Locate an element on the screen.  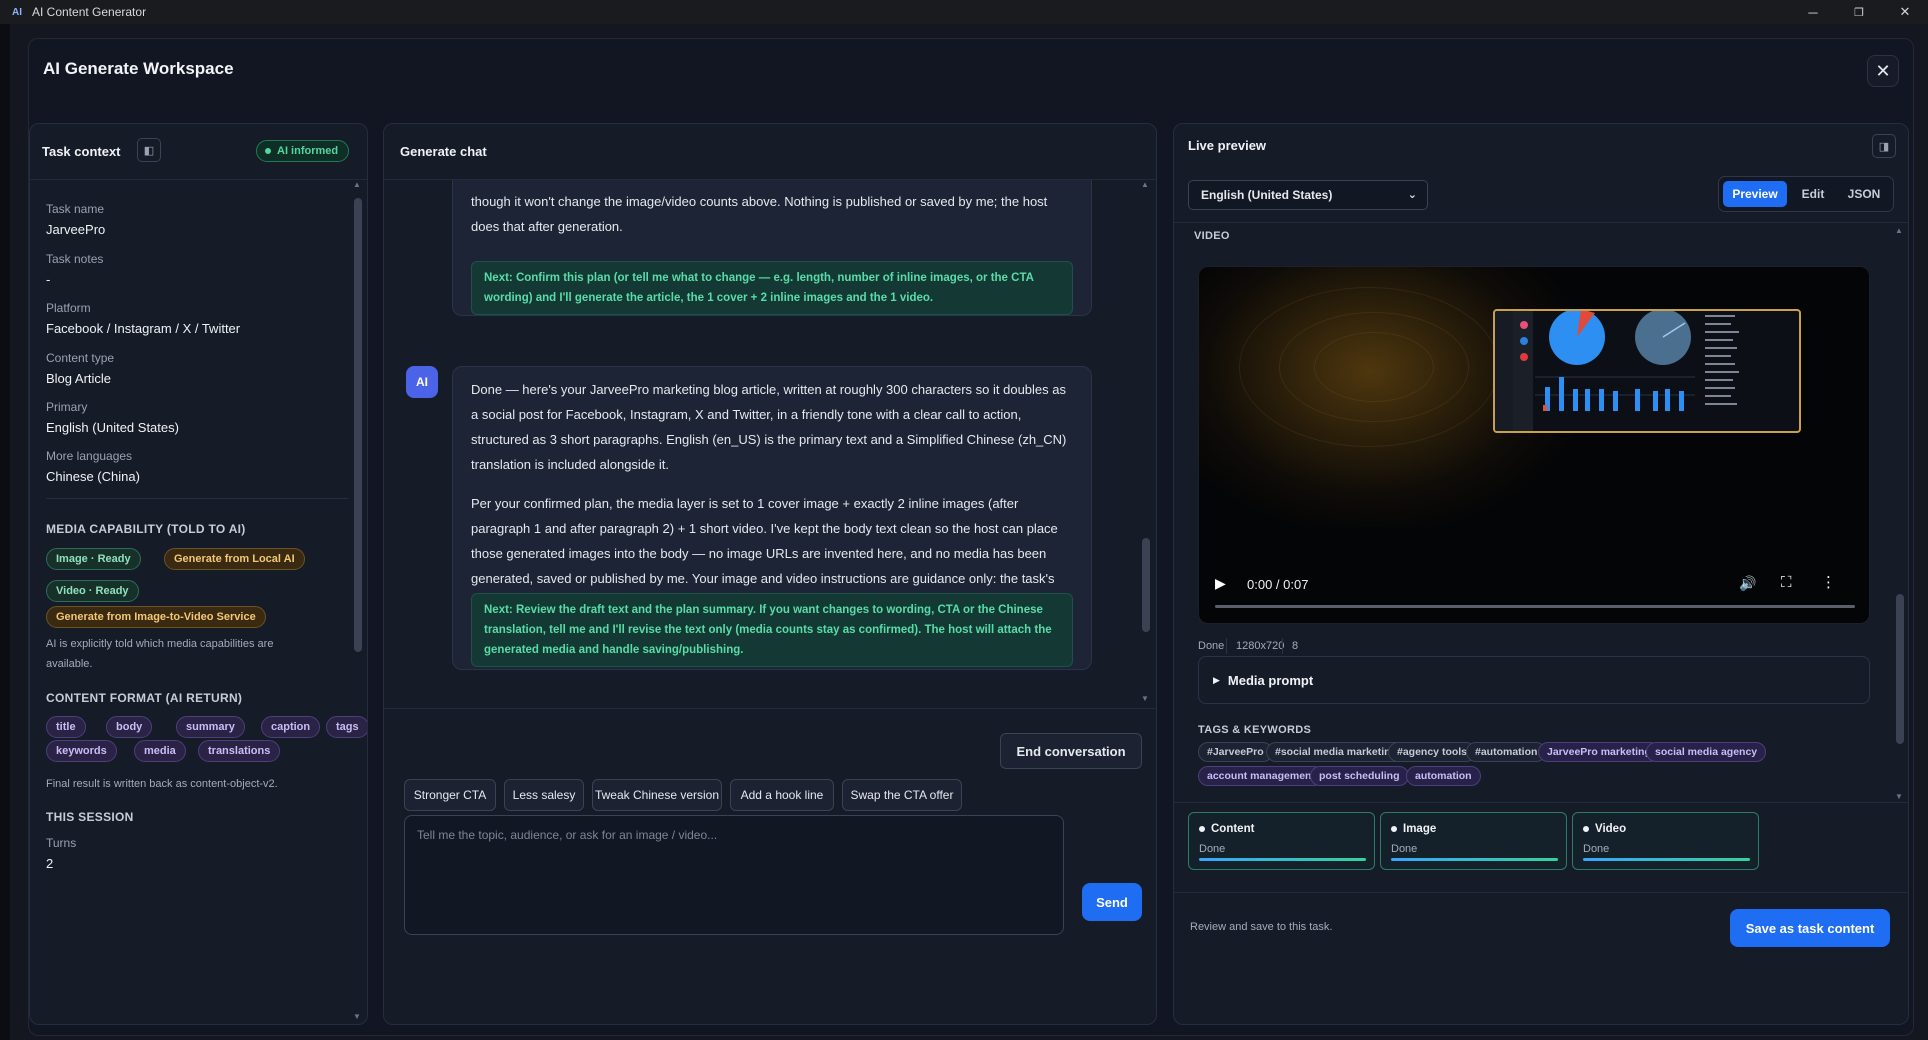
language-select-value: English (United States) is located at coordinates (1267, 195).